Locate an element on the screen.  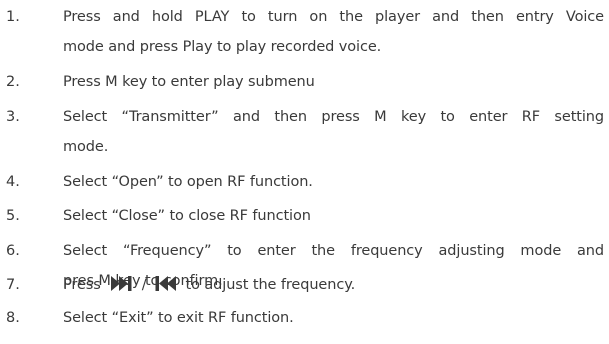
step-text-line: Press / to adjust the frequency. is located at coordinates (333, 285).